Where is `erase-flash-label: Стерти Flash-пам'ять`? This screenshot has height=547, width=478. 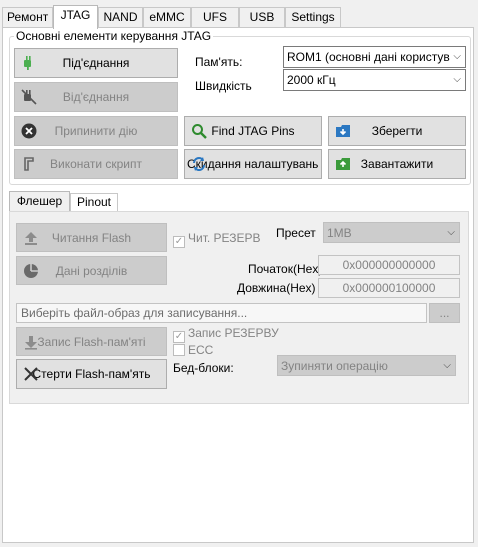 erase-flash-label: Стерти Flash-пам'ять is located at coordinates (91, 374).